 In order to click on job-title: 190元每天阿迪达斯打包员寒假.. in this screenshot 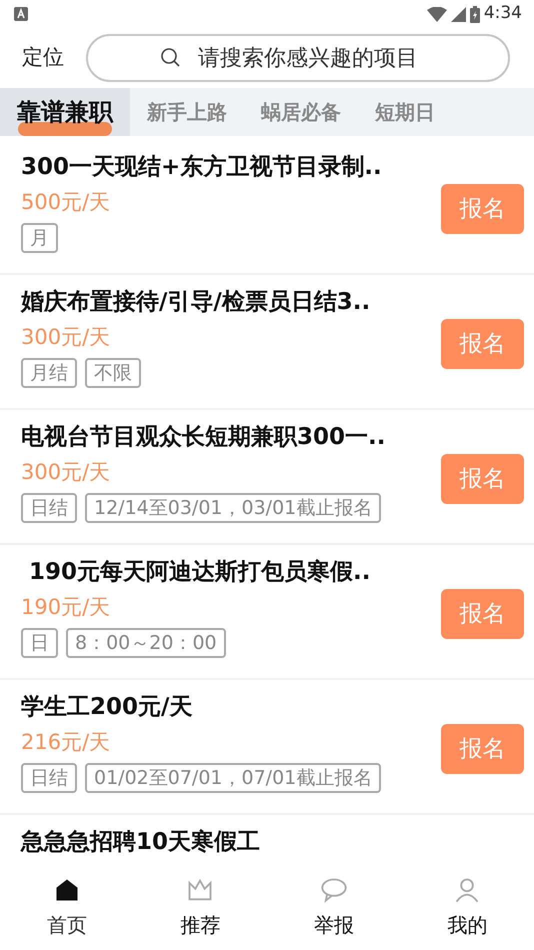, I will do `click(200, 573)`.